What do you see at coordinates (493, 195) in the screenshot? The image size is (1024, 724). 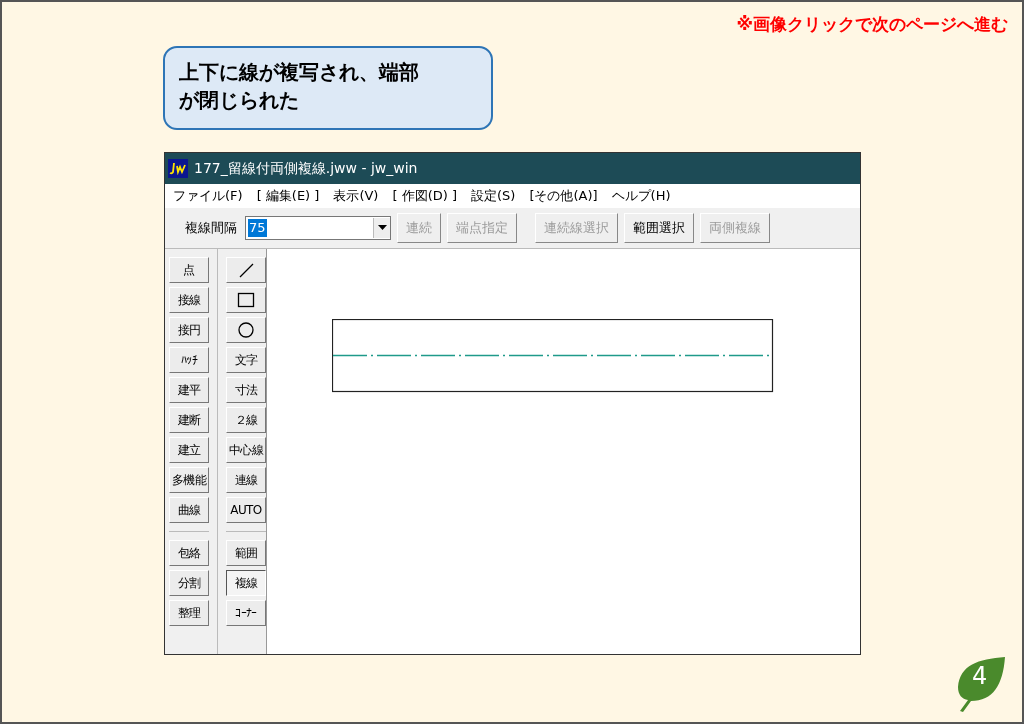 I see `menu-item: 設定(S)` at bounding box center [493, 195].